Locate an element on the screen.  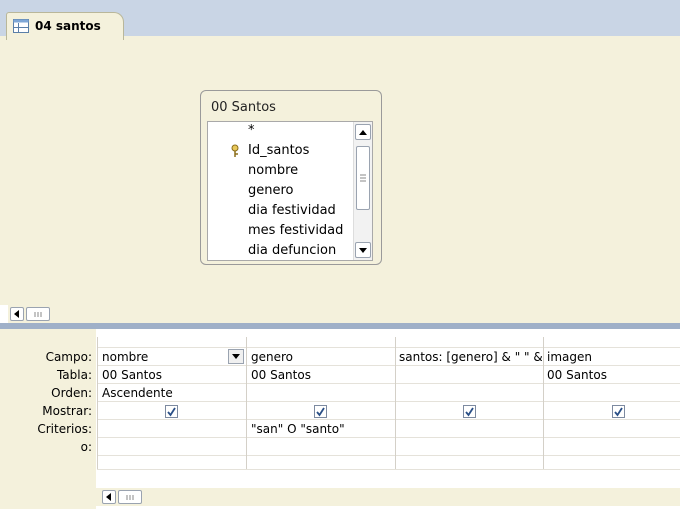
field-list-item: Id_santos is located at coordinates (278, 150).